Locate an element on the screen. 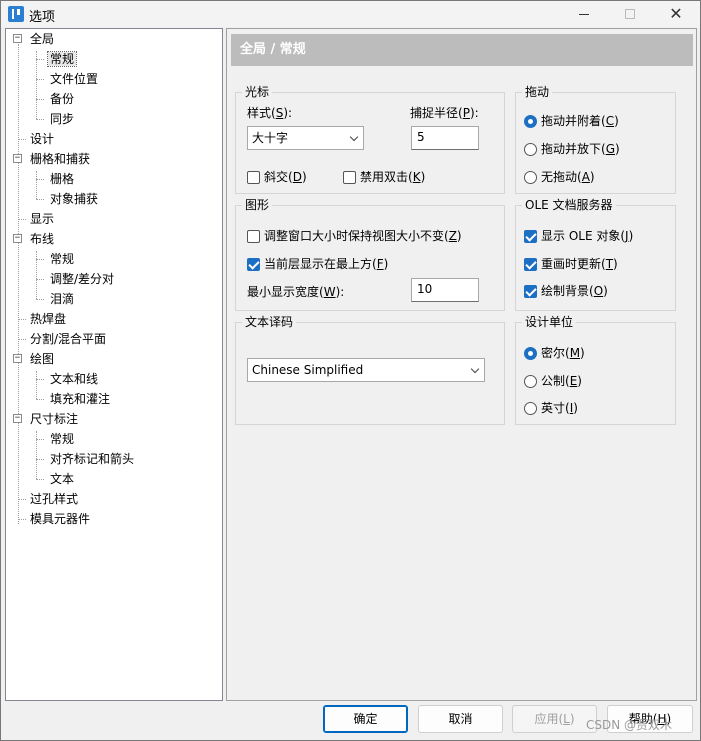 The width and height of the screenshot is (701, 741). close-button: ✕ is located at coordinates (676, 14).